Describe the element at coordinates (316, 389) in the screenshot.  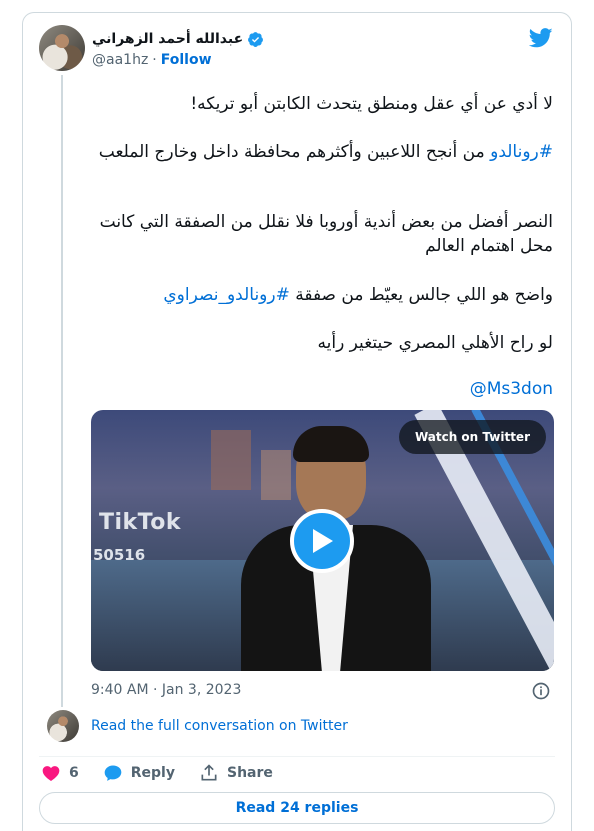
I see `tweet-mention-line: @Ms3don` at that location.